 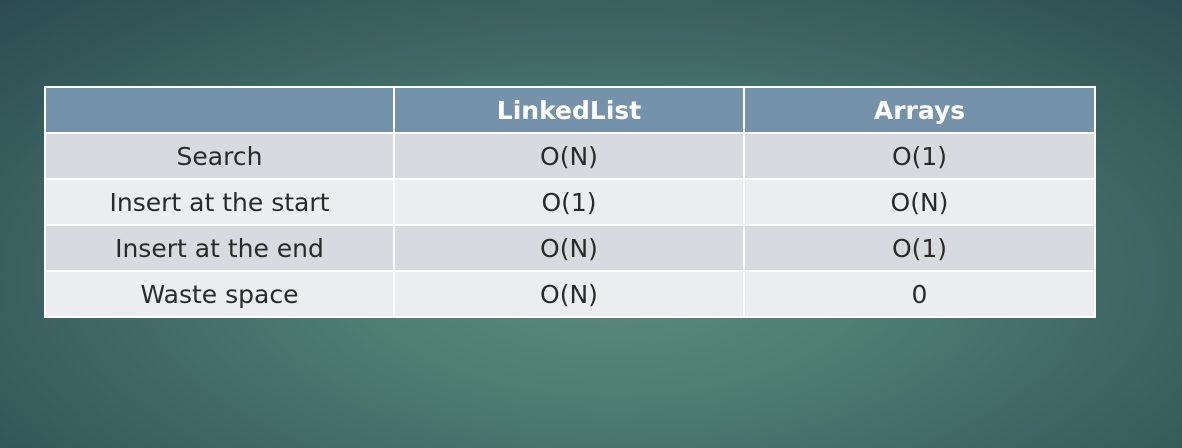 What do you see at coordinates (919, 294) in the screenshot?
I see `arrays-cell: 0` at bounding box center [919, 294].